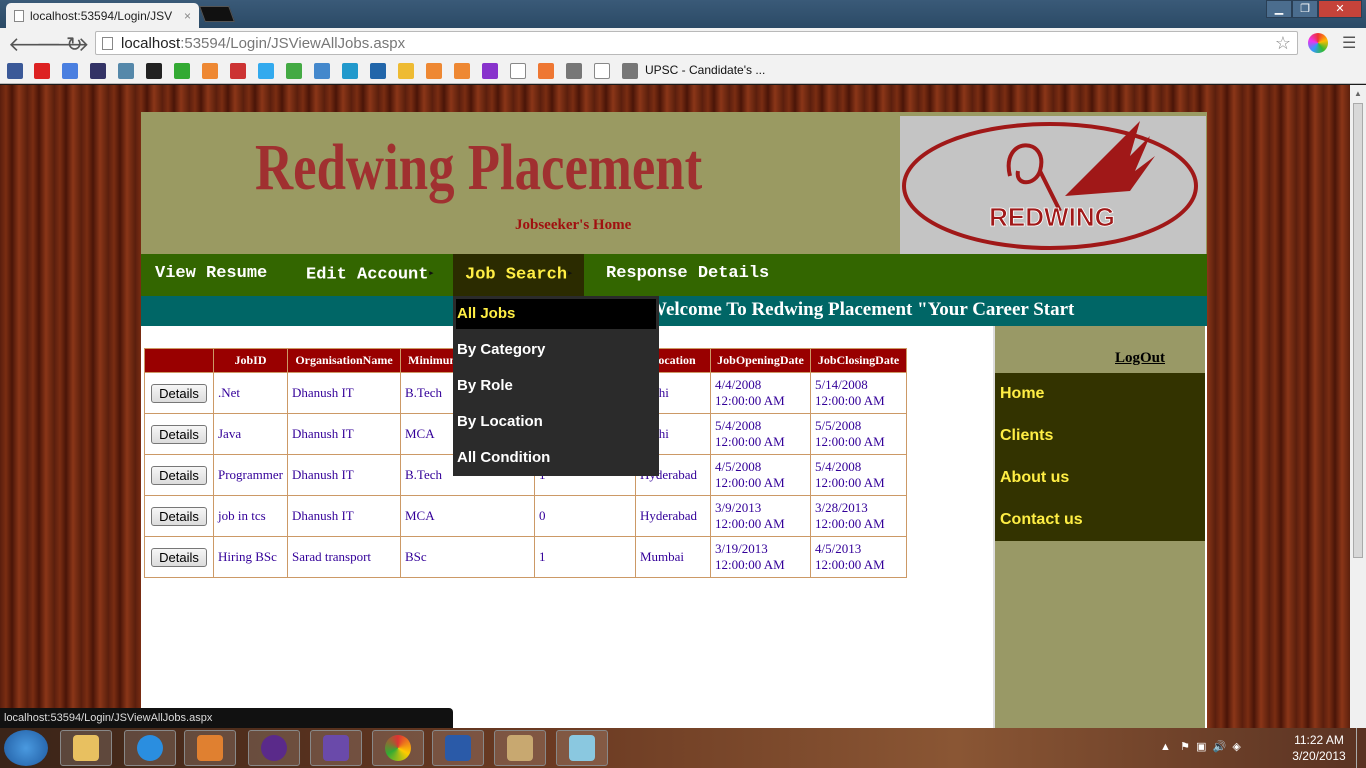 This screenshot has width=1366, height=768. Describe the element at coordinates (458, 748) in the screenshot. I see `taskbar-word` at that location.